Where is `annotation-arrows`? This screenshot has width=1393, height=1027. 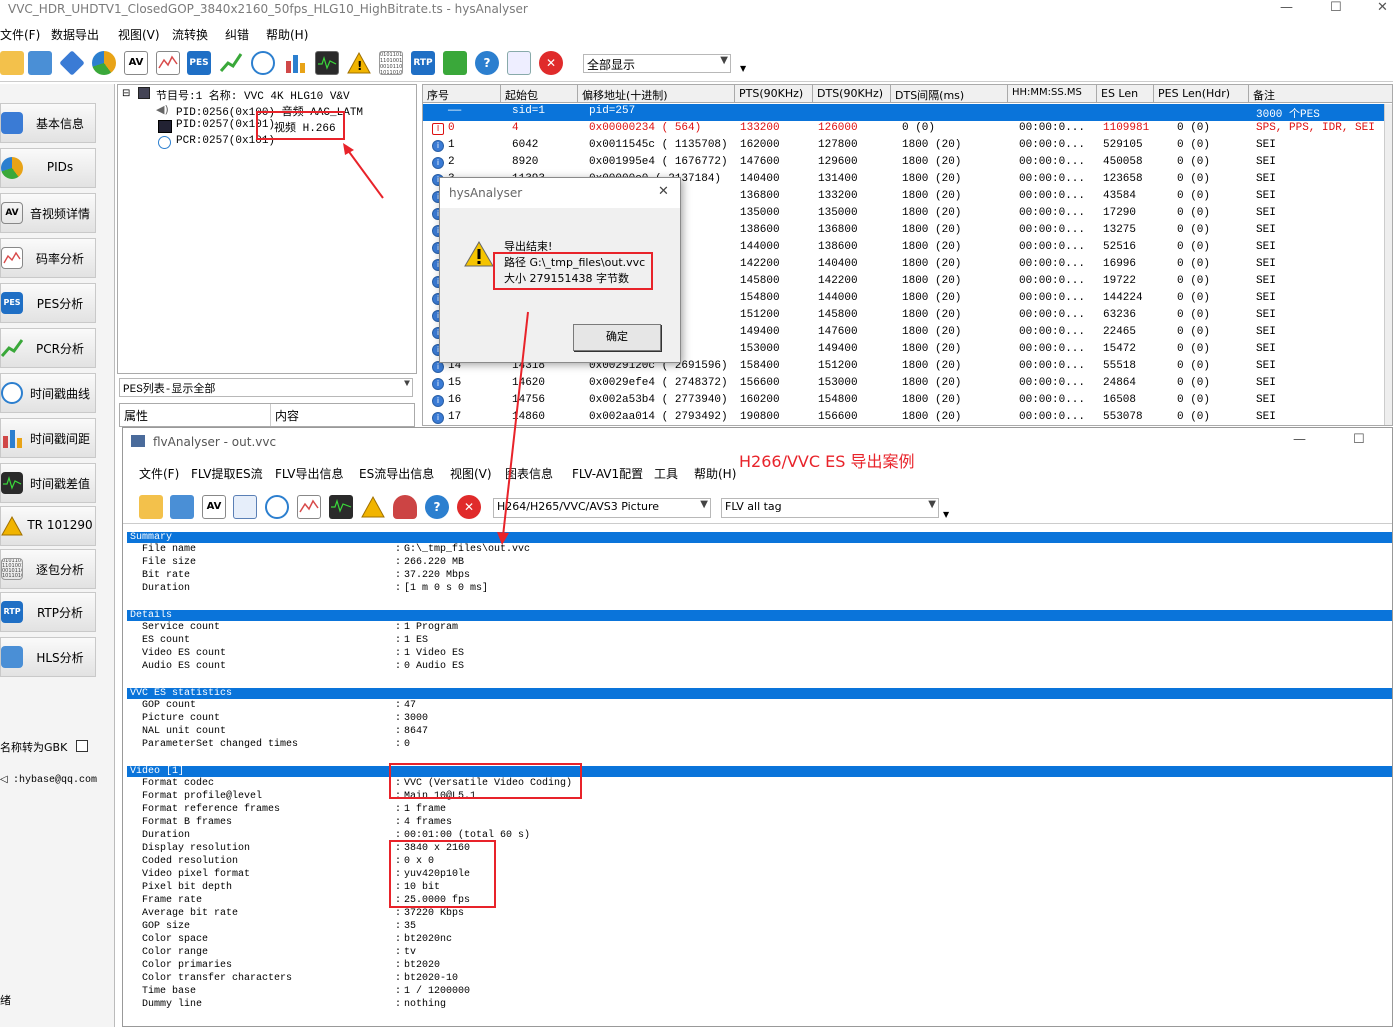 annotation-arrows is located at coordinates (436, 344).